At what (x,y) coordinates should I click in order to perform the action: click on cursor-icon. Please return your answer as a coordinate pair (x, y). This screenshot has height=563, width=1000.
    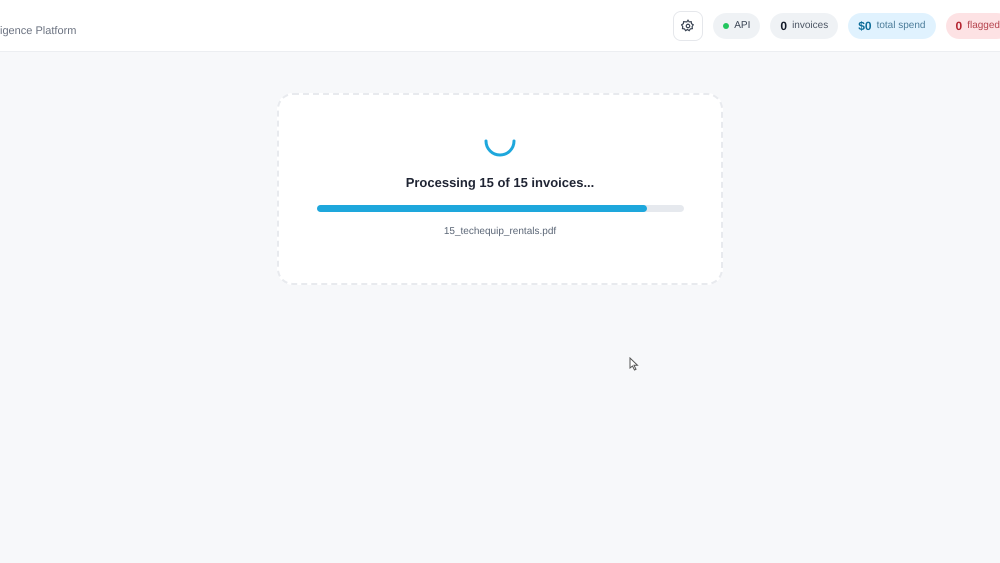
    Looking at the image, I should click on (634, 364).